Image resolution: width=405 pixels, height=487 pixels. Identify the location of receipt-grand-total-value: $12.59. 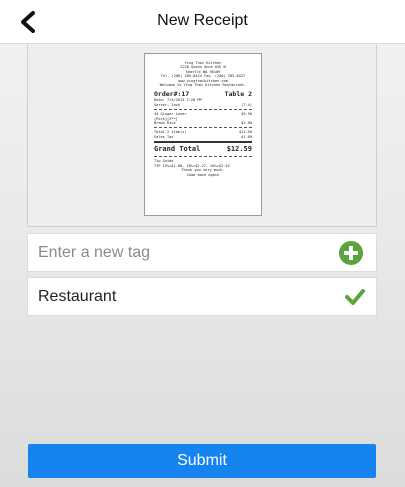
(239, 149).